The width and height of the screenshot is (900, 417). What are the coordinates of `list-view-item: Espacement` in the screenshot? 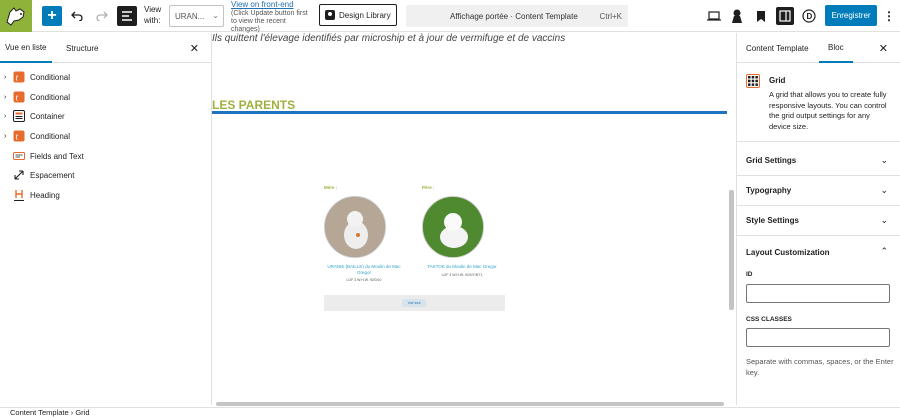 It's located at (105, 175).